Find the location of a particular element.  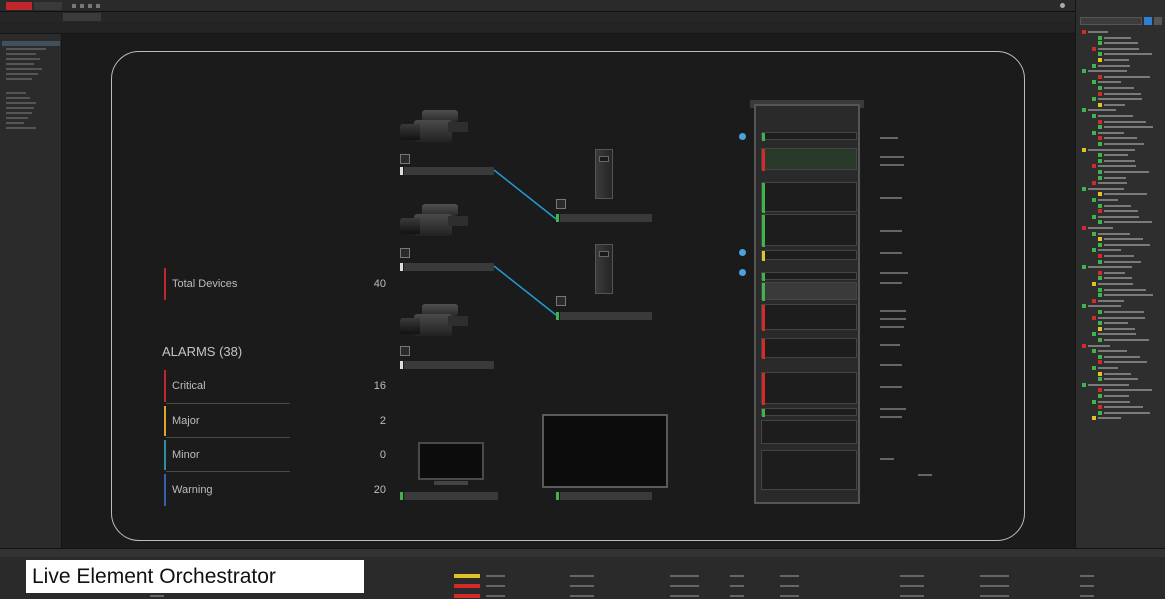

filter-button is located at coordinates (1148, 21).